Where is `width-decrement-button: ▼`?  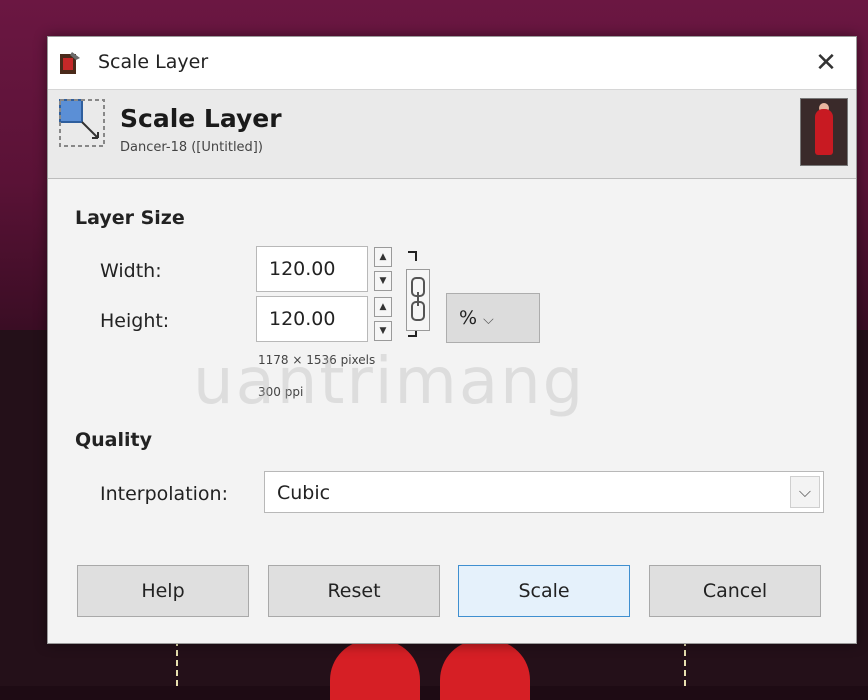
width-decrement-button: ▼ is located at coordinates (383, 281).